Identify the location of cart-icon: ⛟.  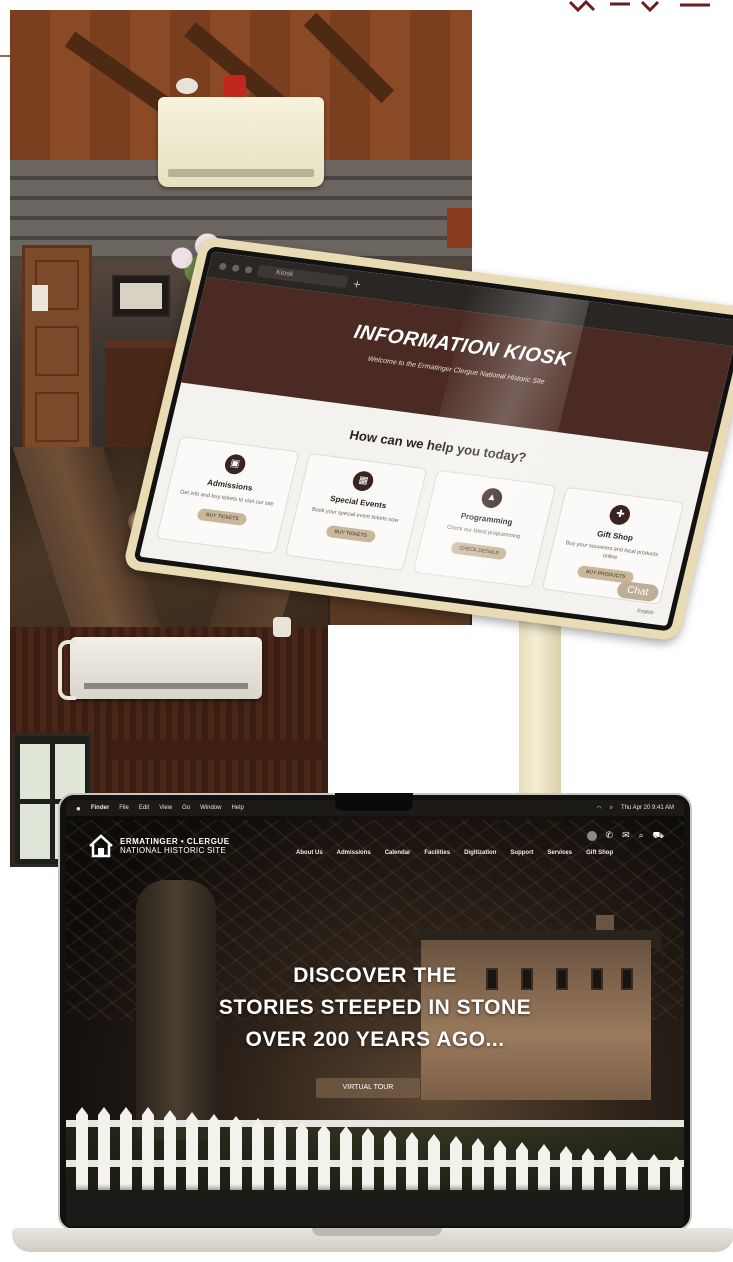
(658, 836).